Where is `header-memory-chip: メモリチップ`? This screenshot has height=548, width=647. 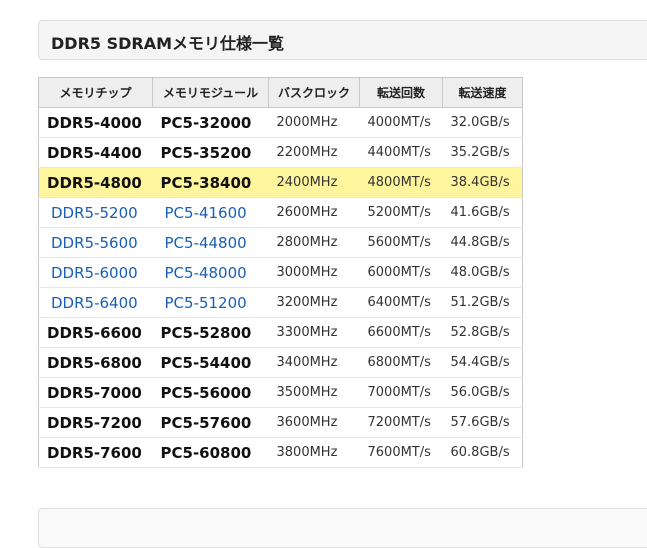
header-memory-chip: メモリチップ is located at coordinates (95, 92).